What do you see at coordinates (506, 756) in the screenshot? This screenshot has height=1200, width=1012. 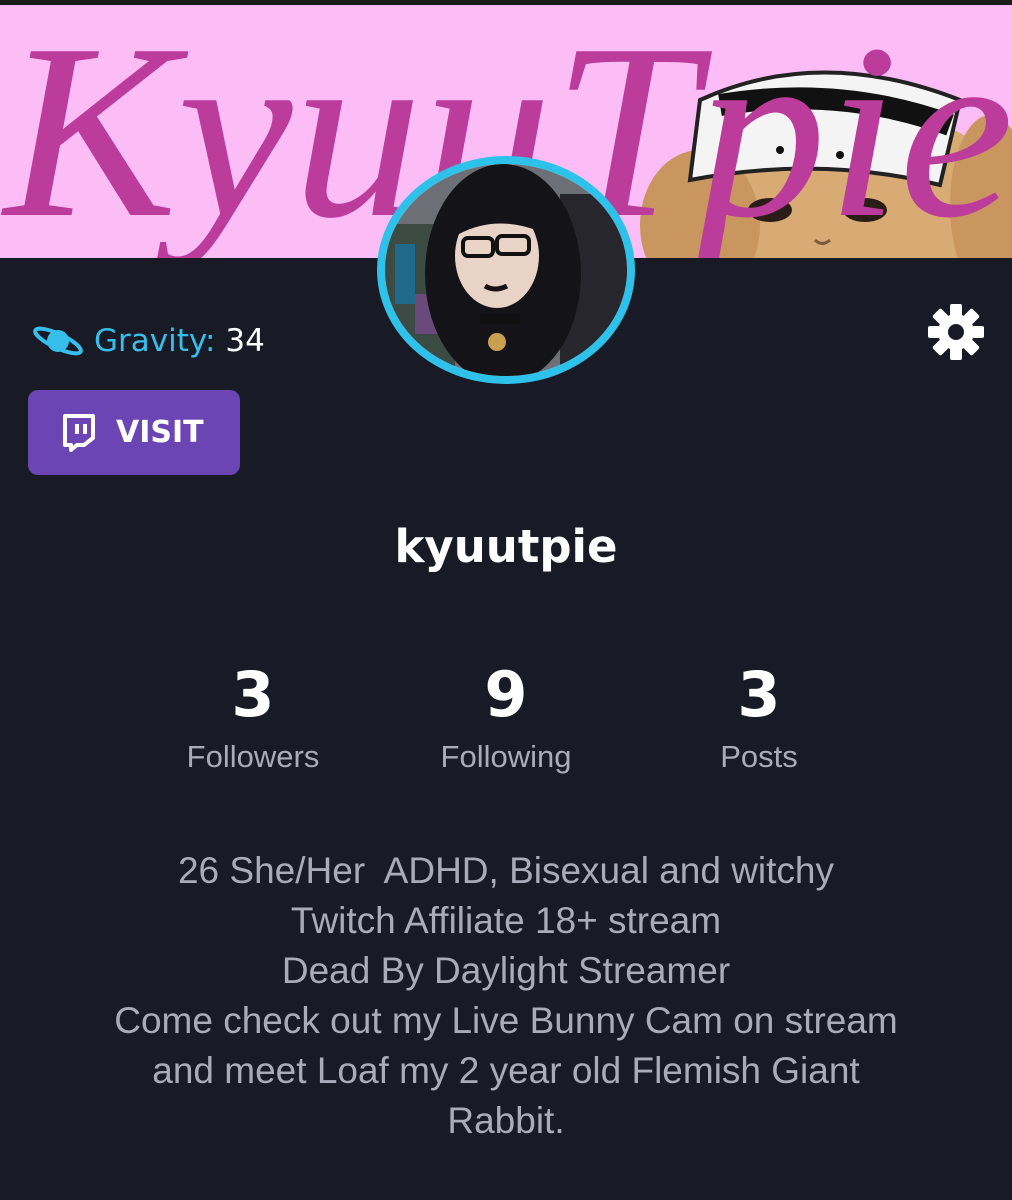 I see `following-label: Following` at bounding box center [506, 756].